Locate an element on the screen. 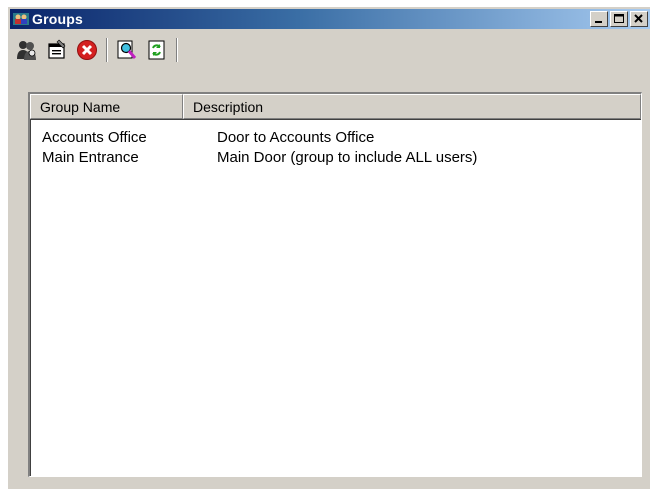 This screenshot has height=489, width=650. find-button is located at coordinates (127, 50).